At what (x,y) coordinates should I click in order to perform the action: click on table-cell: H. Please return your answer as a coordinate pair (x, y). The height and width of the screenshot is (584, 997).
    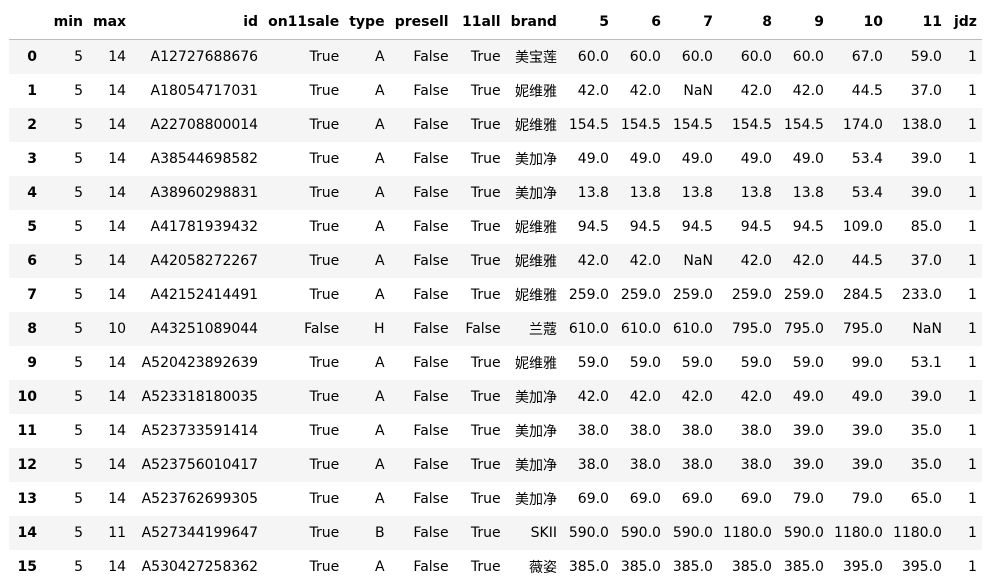
    Looking at the image, I should click on (366, 329).